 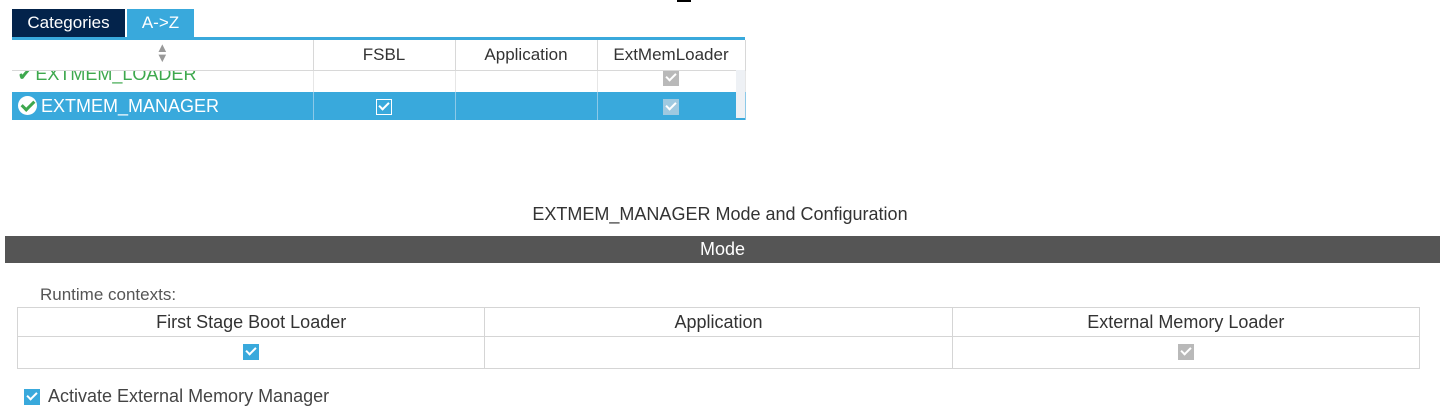 I want to click on context-header-application: Application, so click(x=718, y=322).